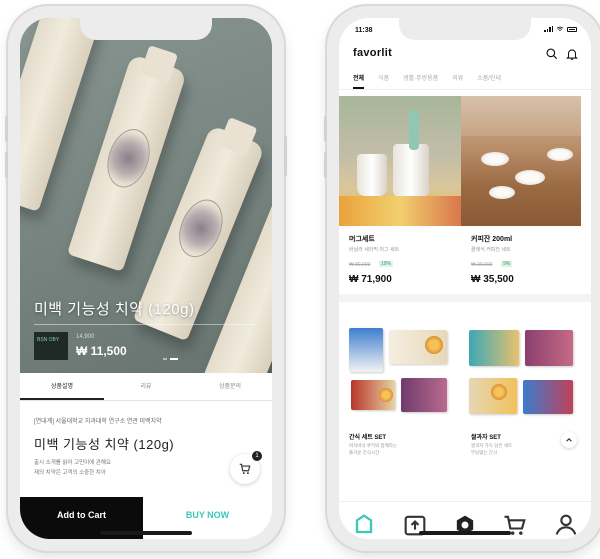 Image resolution: width=600 pixels, height=559 pixels. Describe the element at coordinates (484, 452) in the screenshot. I see `set-description: 부담없는 간식` at that location.